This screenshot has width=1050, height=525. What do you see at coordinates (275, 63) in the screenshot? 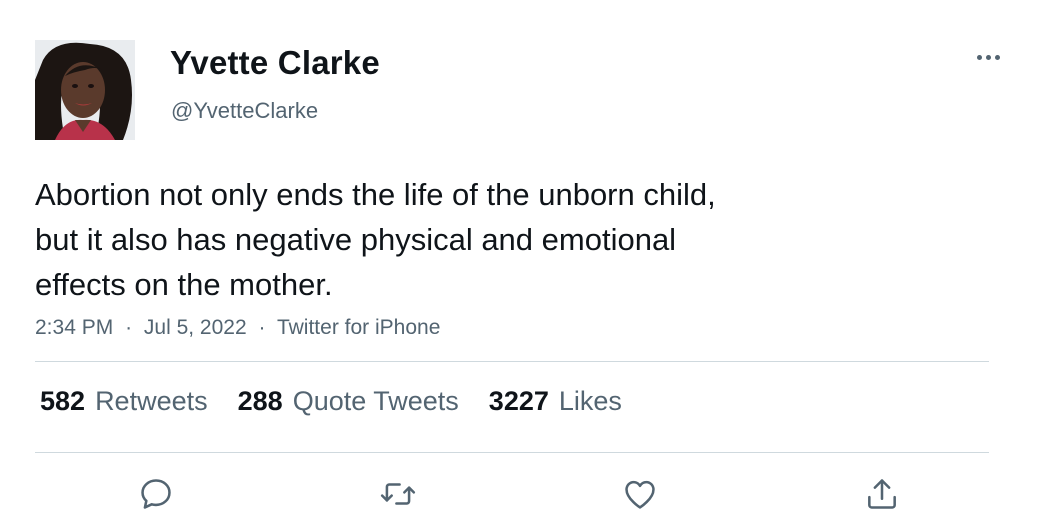
I see `author-display-name: Yvette Clarke` at bounding box center [275, 63].